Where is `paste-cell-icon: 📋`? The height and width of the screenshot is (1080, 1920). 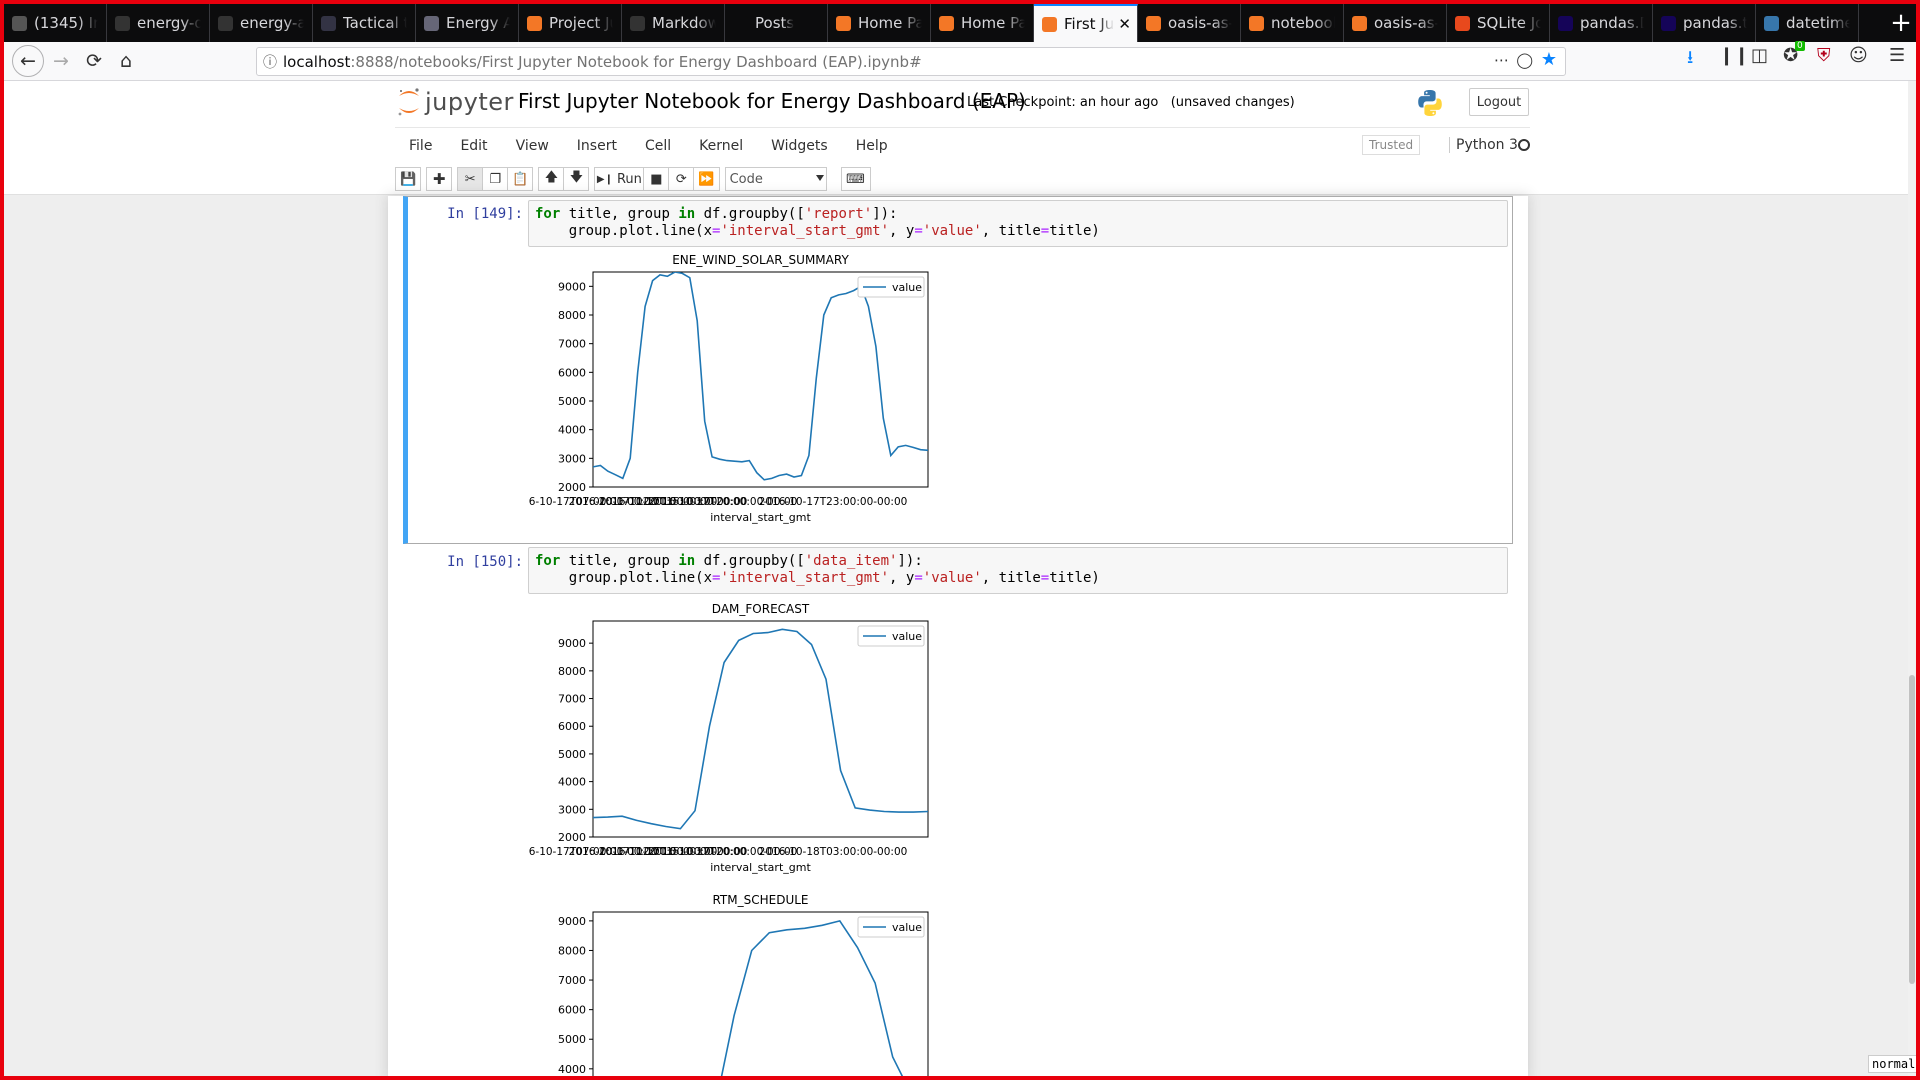 paste-cell-icon: 📋 is located at coordinates (520, 179).